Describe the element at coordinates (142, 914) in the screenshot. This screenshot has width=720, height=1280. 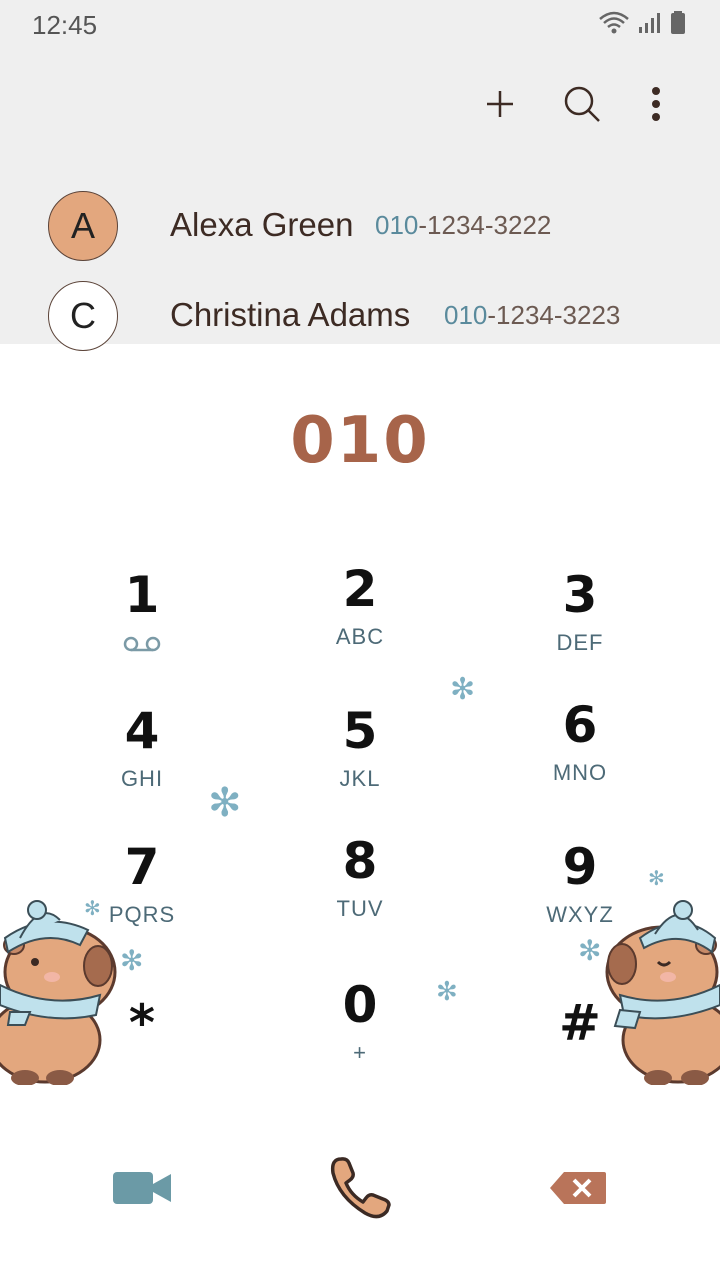
I see `key-letters: PQRS` at that location.